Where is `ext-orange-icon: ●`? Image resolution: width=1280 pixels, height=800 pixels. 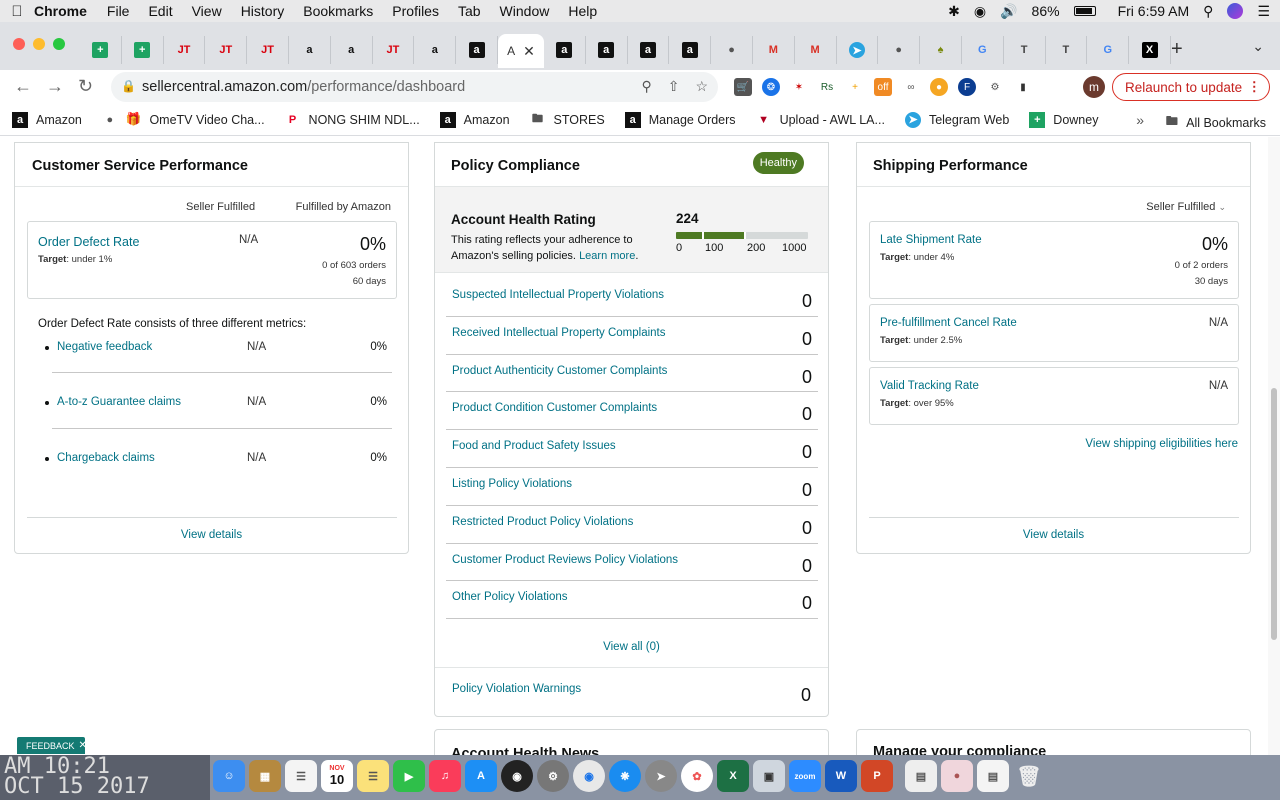
ext-orange-icon: ● is located at coordinates (939, 87).